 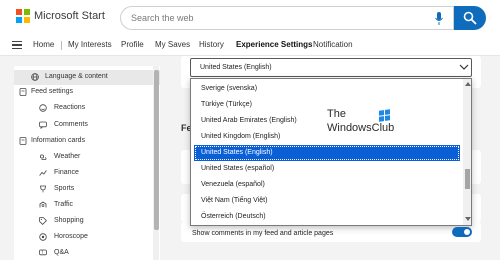 What do you see at coordinates (43, 44) in the screenshot?
I see `nav-home: Home` at bounding box center [43, 44].